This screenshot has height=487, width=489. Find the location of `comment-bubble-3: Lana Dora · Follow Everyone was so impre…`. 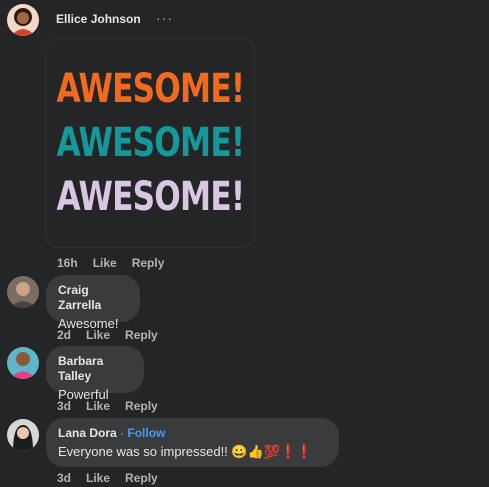

comment-bubble-3: Lana Dora · Follow Everyone was so impre… is located at coordinates (192, 442).